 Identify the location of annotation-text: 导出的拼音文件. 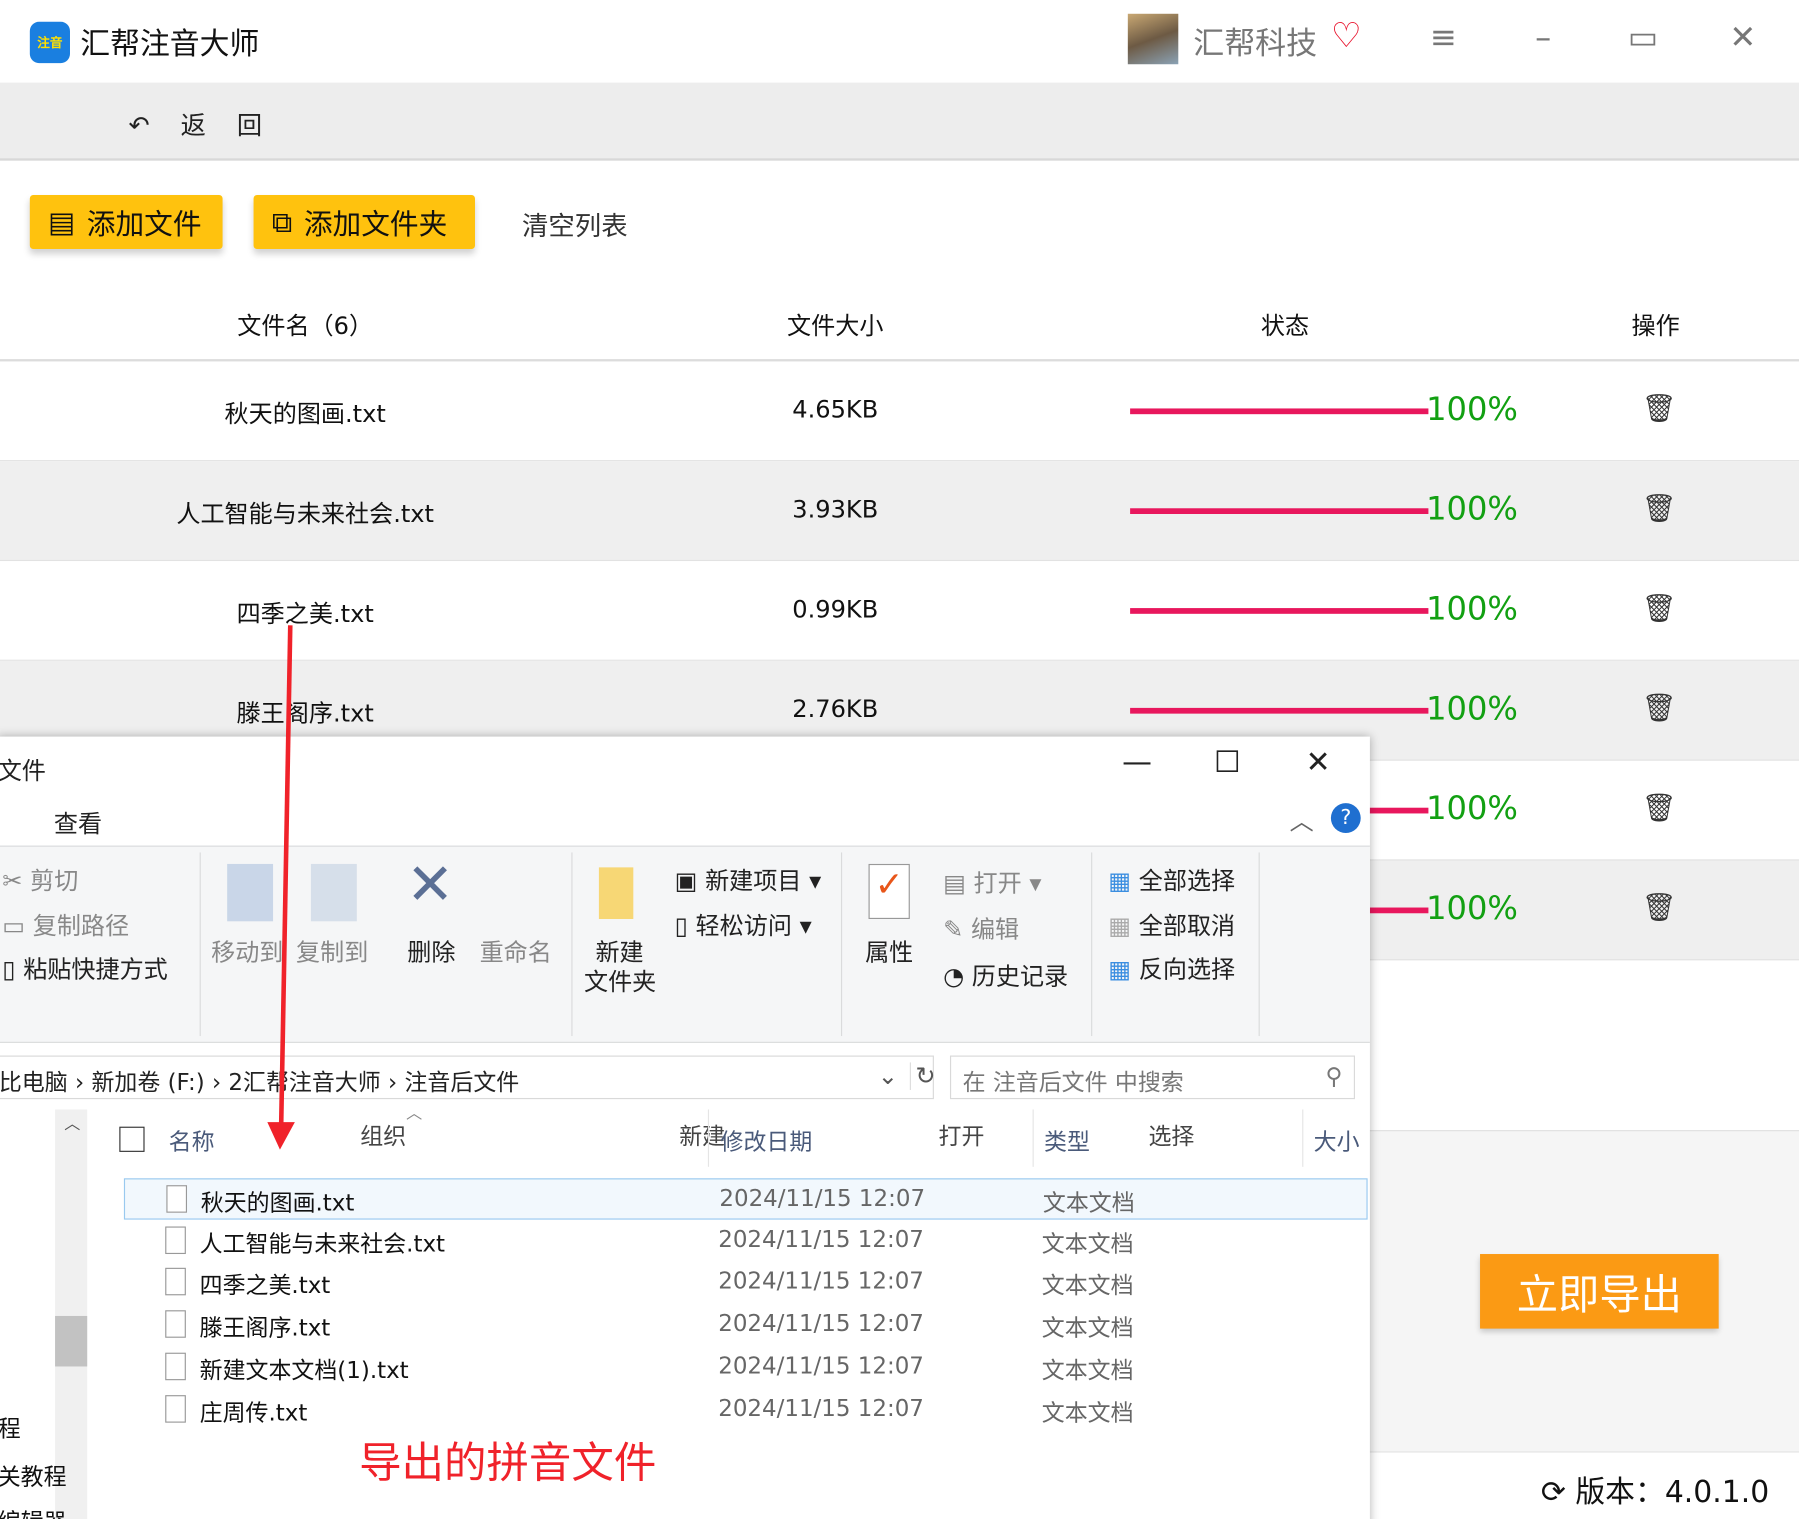
(508, 1463).